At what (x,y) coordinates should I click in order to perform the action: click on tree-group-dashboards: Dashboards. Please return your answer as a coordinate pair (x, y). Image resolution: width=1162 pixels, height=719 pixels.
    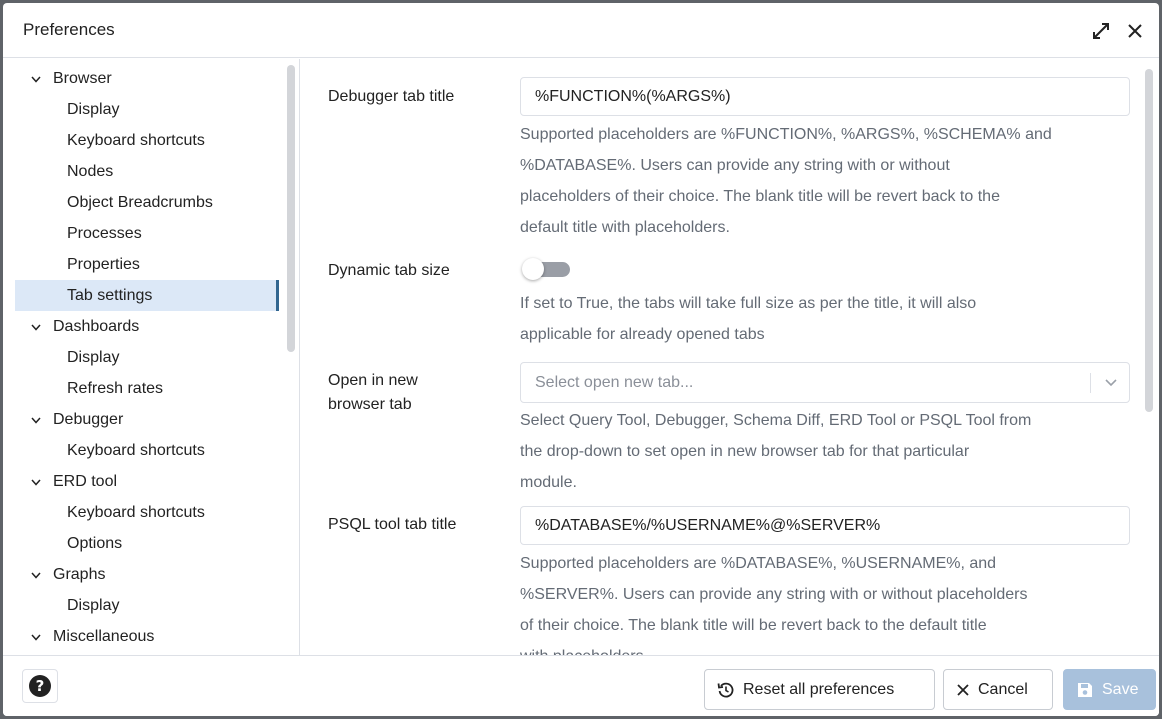
    Looking at the image, I should click on (147, 326).